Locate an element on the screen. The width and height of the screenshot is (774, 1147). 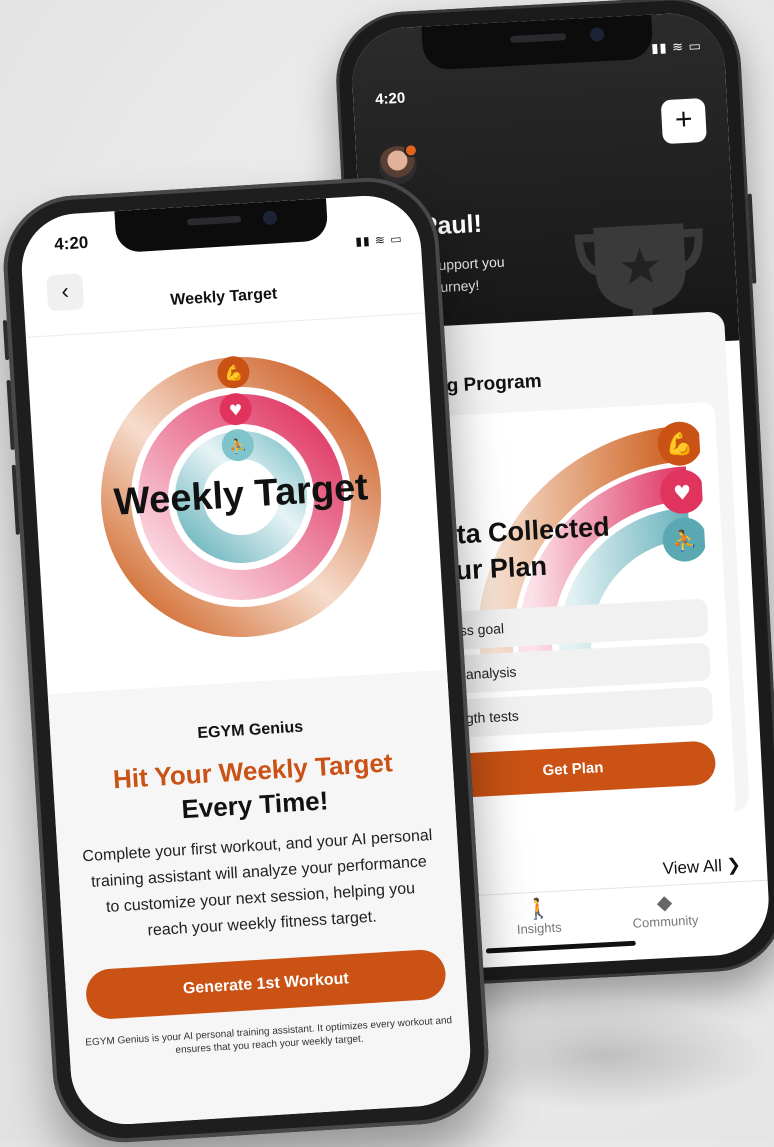
chevron-right-icon: ❯ is located at coordinates (734, 865).